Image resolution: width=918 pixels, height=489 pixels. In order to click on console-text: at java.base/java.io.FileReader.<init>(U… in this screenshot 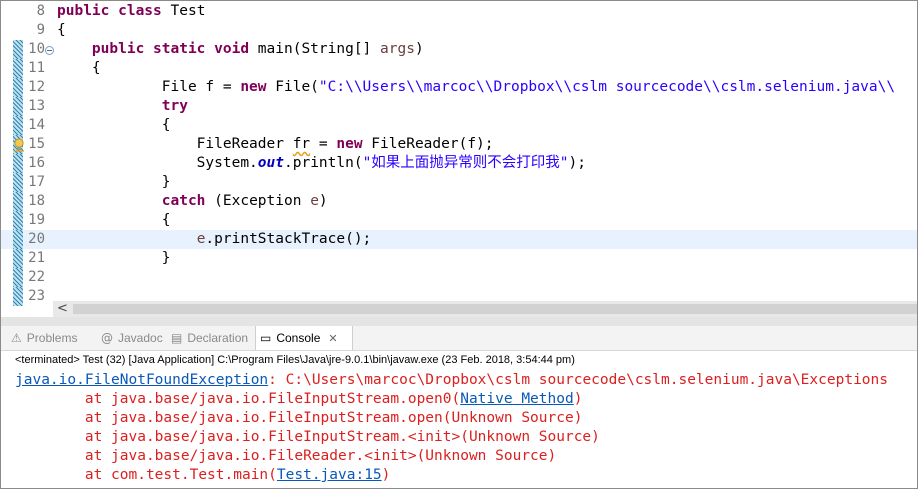, I will do `click(286, 456)`.